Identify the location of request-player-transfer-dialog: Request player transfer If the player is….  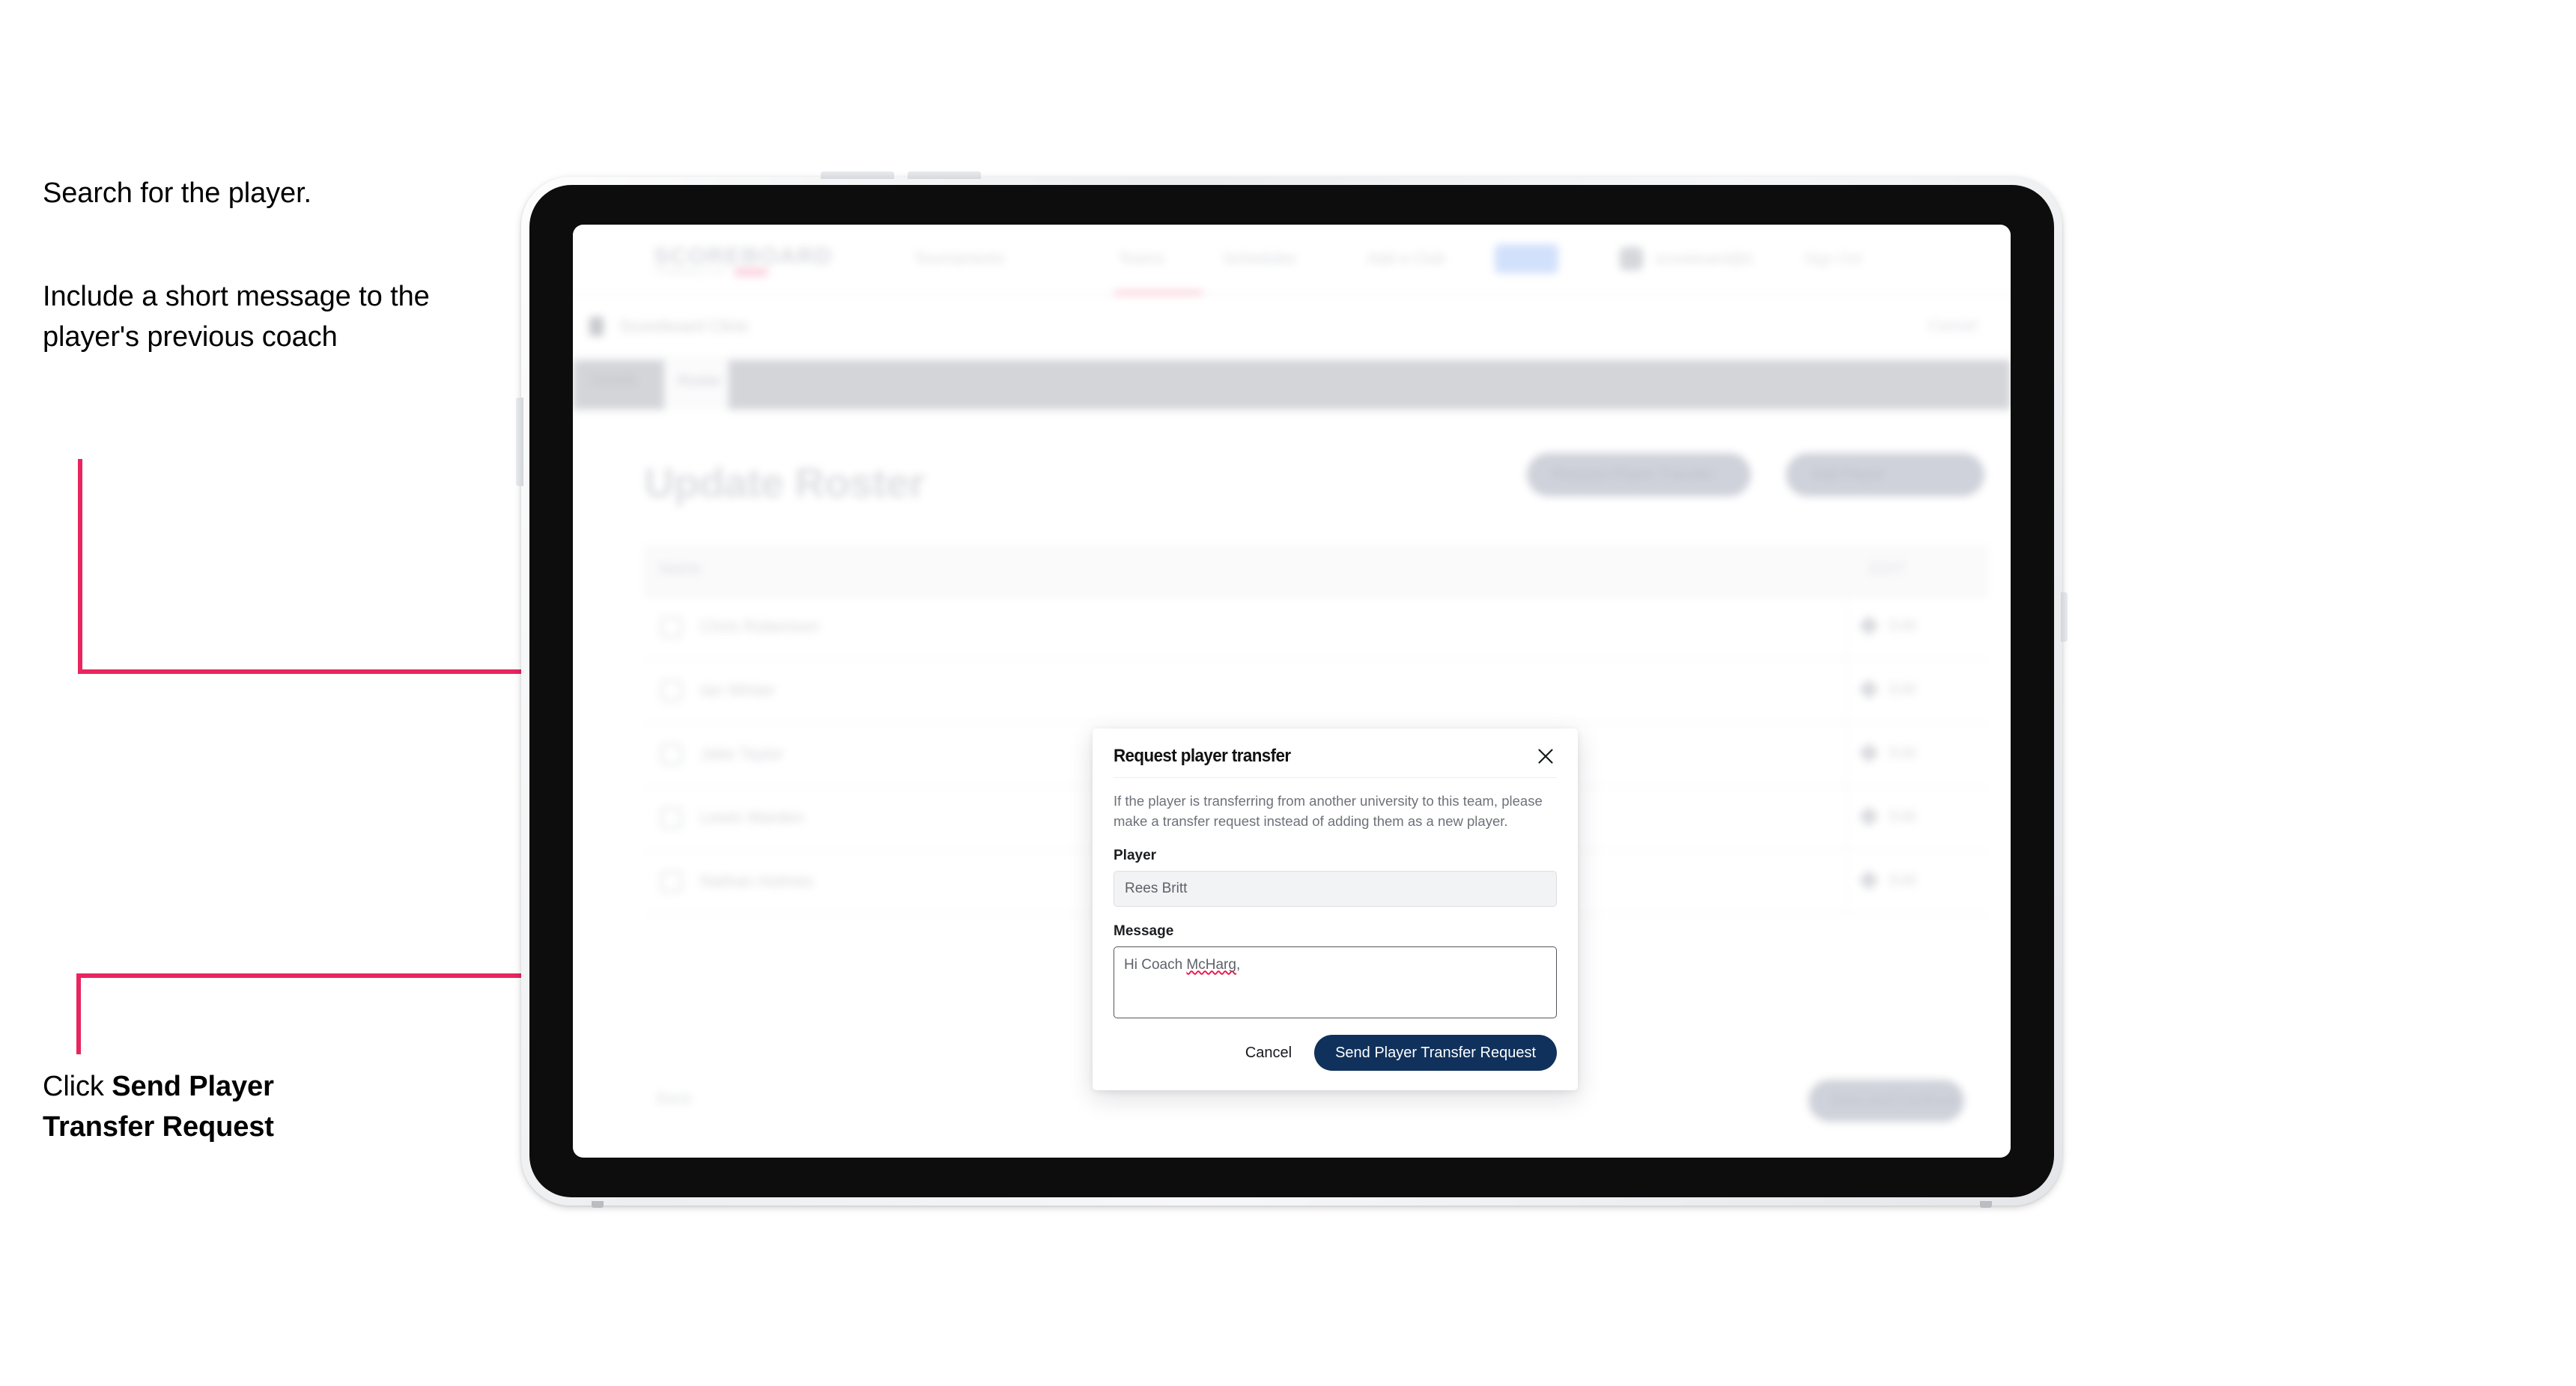
(1335, 910).